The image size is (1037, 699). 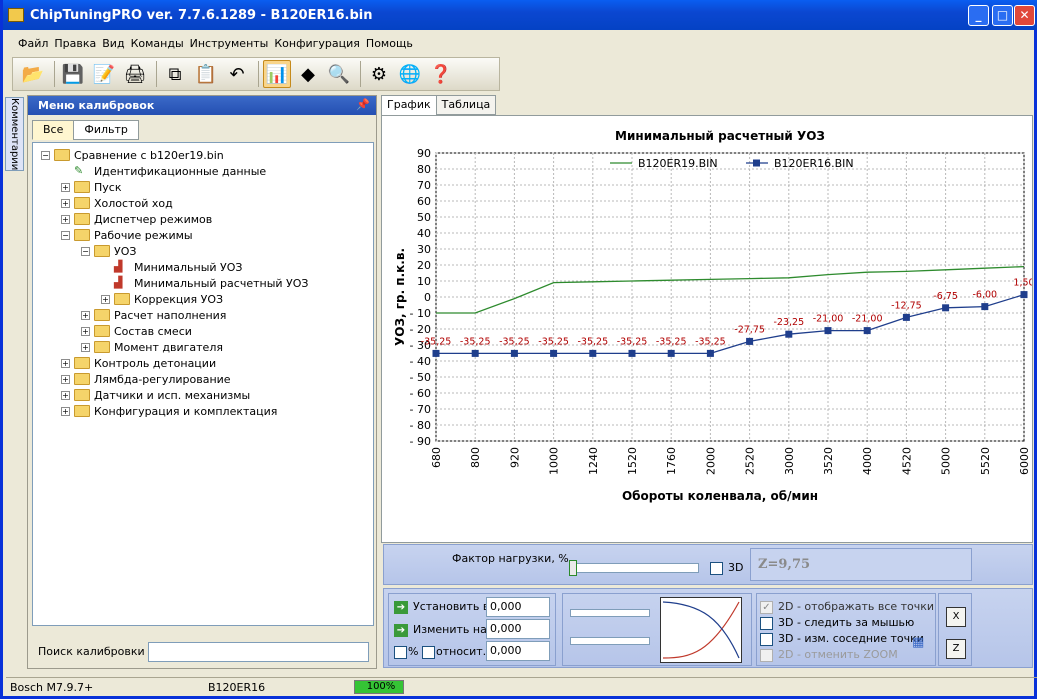 I want to click on minimize-button: _, so click(x=978, y=15).